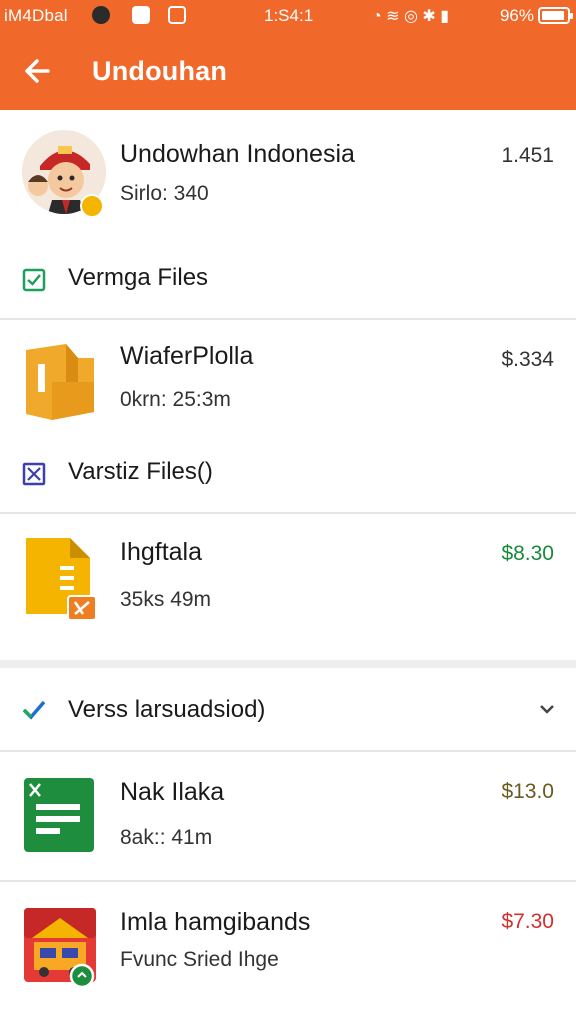 The image size is (576, 1024). What do you see at coordinates (199, 959) in the screenshot?
I see `item-meta: Fvunc Sried Ihge` at bounding box center [199, 959].